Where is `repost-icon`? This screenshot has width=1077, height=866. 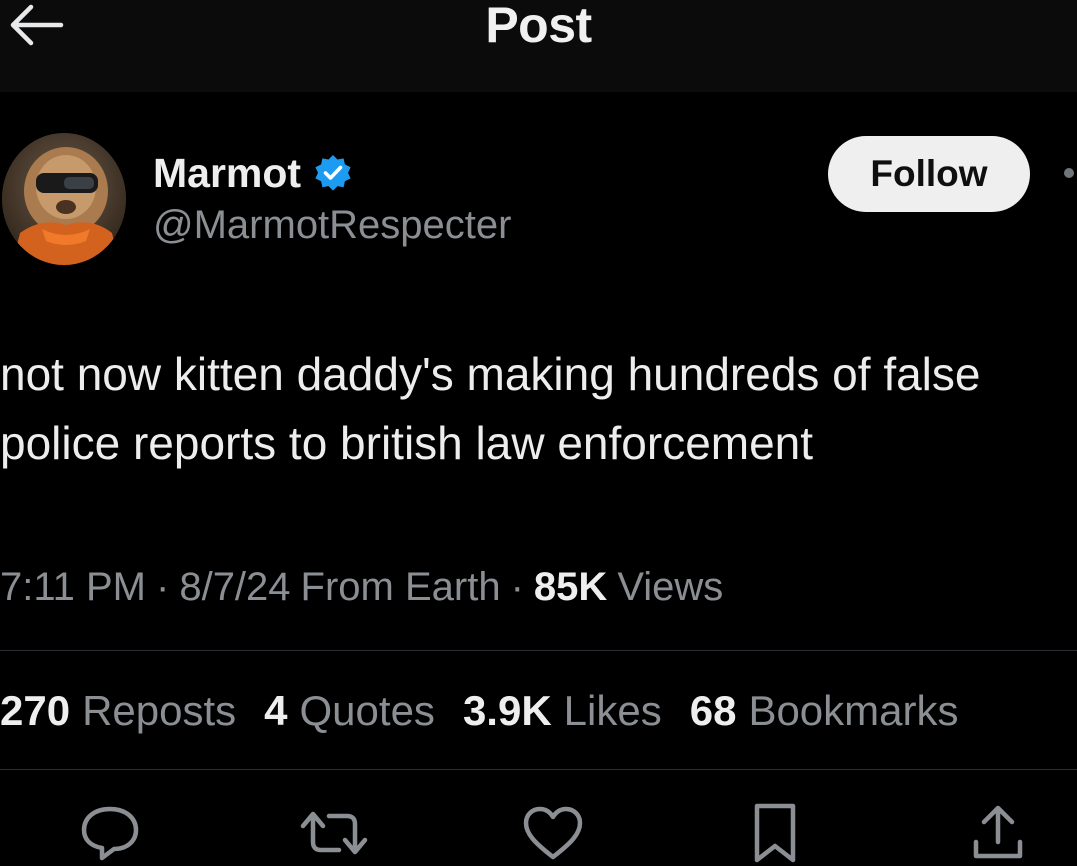
repost-icon is located at coordinates (334, 833).